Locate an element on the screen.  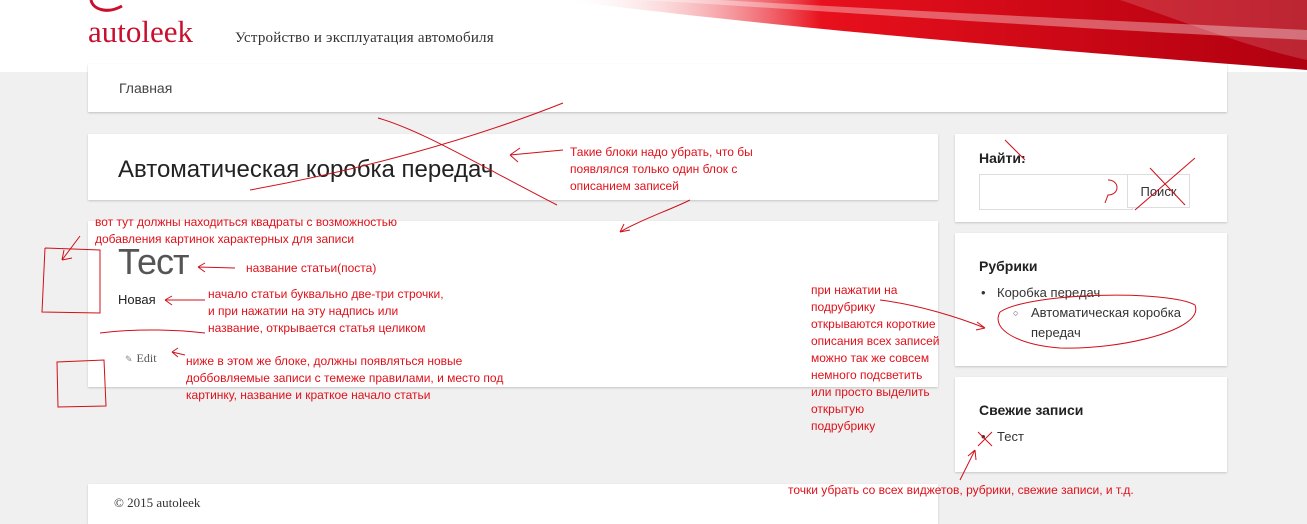
note-line: можно так же совсем is located at coordinates (870, 358).